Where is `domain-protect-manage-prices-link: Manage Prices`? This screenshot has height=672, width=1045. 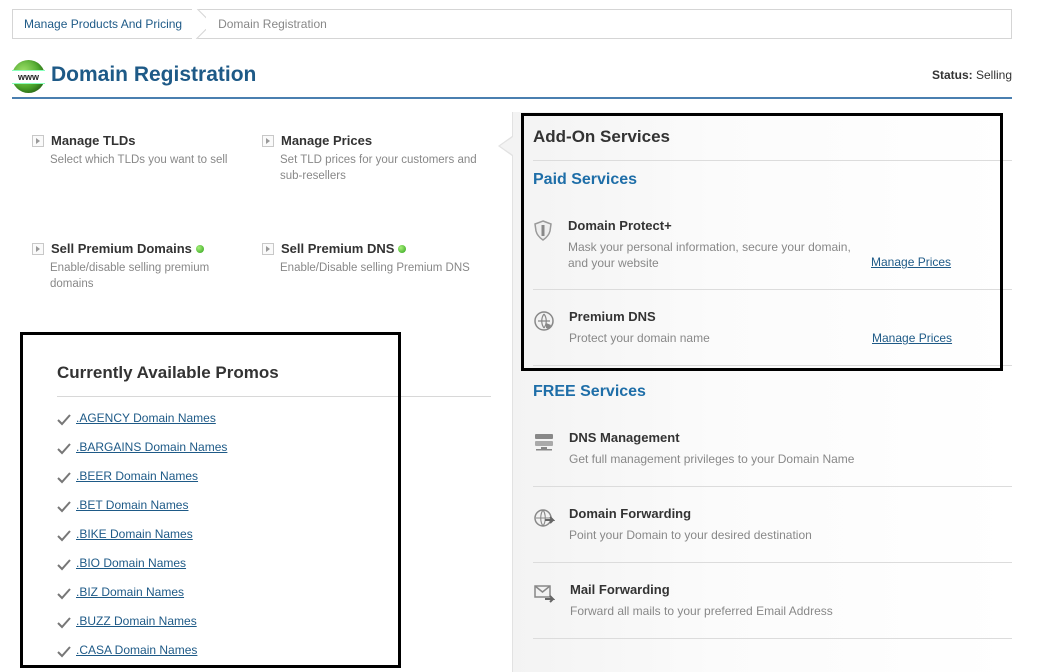 domain-protect-manage-prices-link: Manage Prices is located at coordinates (911, 262).